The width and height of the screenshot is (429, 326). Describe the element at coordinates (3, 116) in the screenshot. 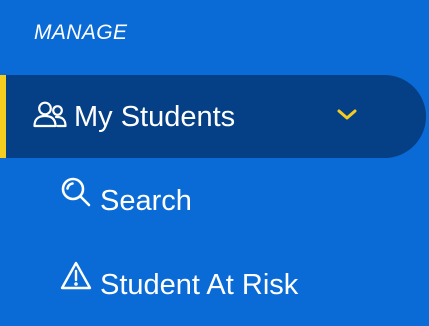

I see `active-indicator` at that location.